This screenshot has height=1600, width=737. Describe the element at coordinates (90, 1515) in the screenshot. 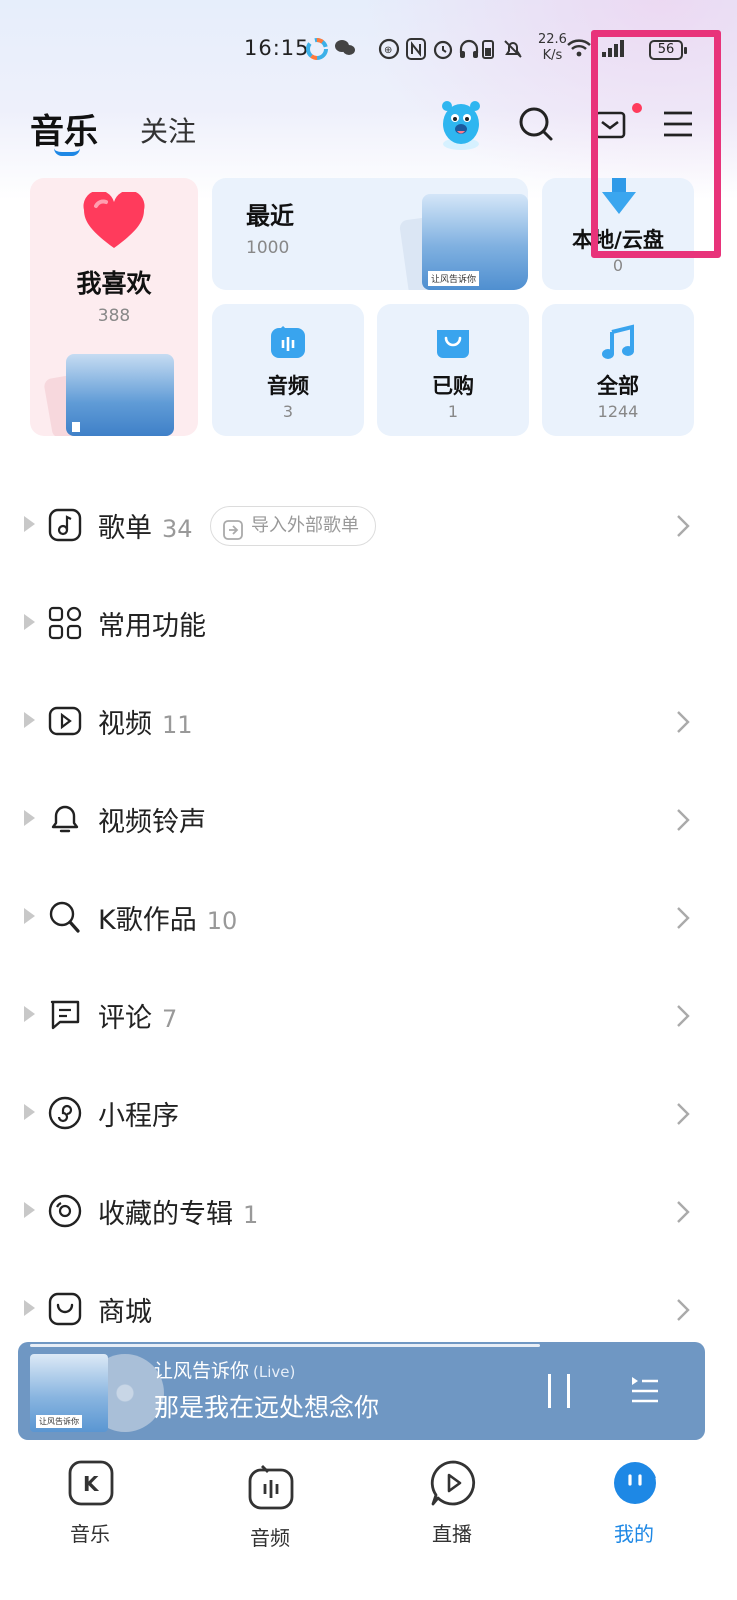

I see `nav-music: K 音乐` at that location.